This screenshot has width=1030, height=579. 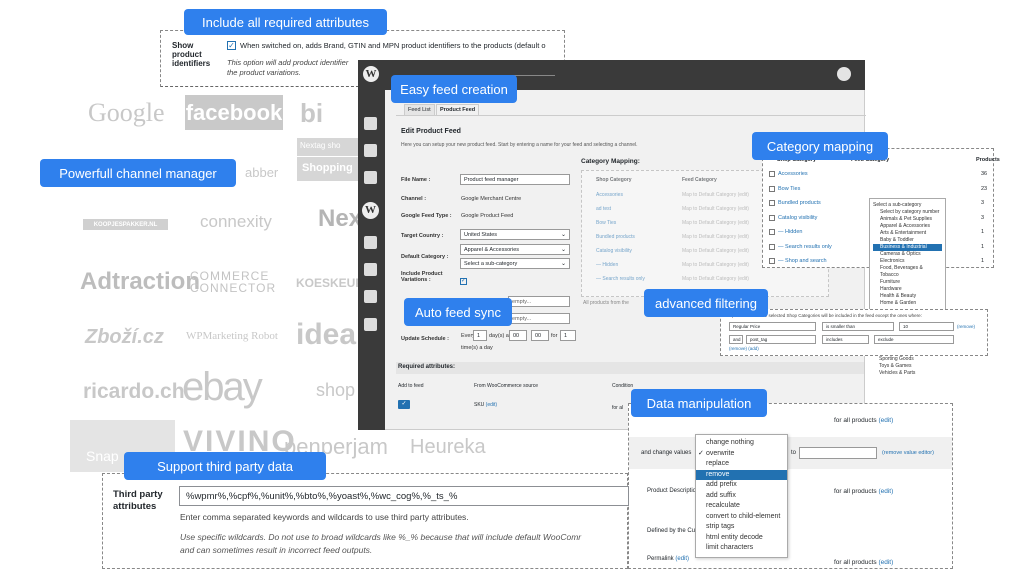 I want to click on dropdown-option: Health & Beauty, so click(x=907, y=296).